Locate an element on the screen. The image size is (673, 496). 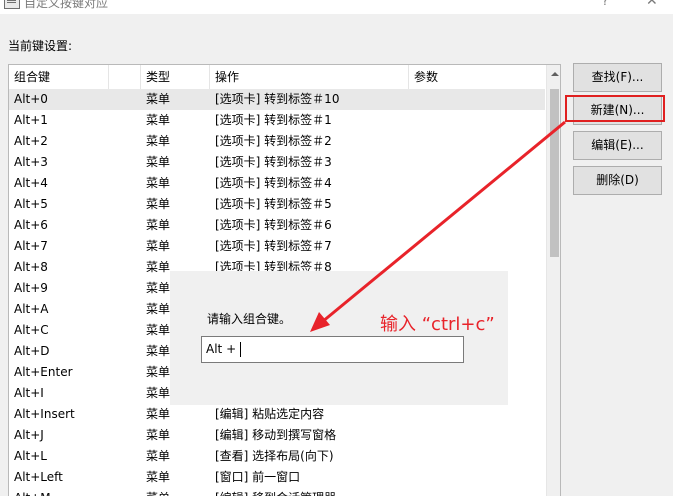
cell-action: [编辑] 移到会话管理器 is located at coordinates (307, 492).